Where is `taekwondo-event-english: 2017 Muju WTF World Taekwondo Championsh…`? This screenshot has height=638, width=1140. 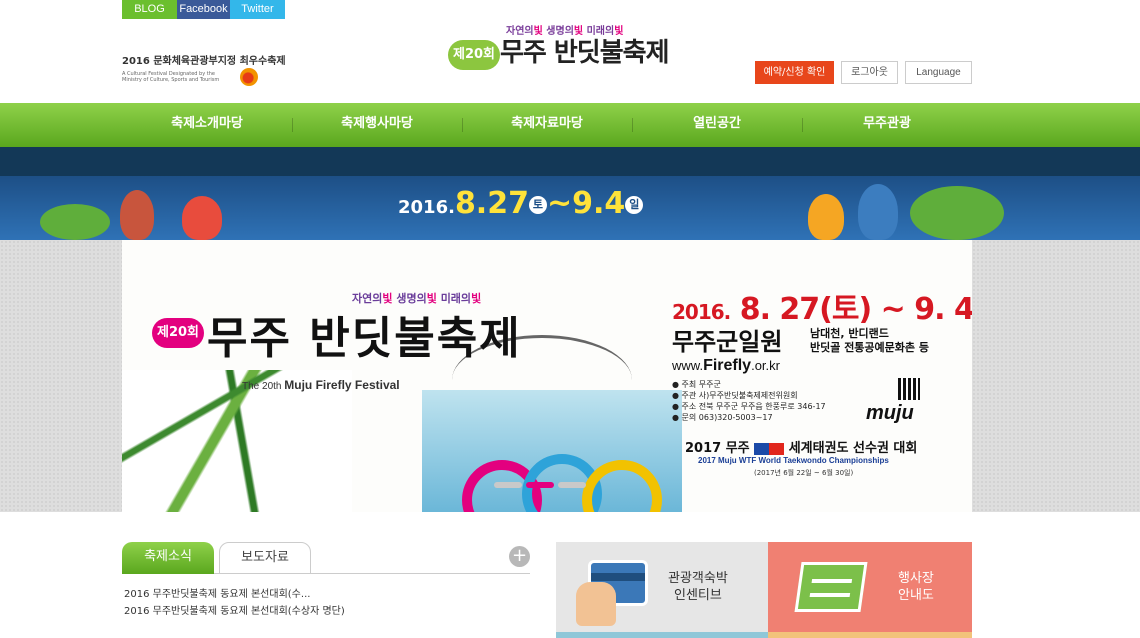 taekwondo-event-english: 2017 Muju WTF World Taekwondo Championsh… is located at coordinates (793, 460).